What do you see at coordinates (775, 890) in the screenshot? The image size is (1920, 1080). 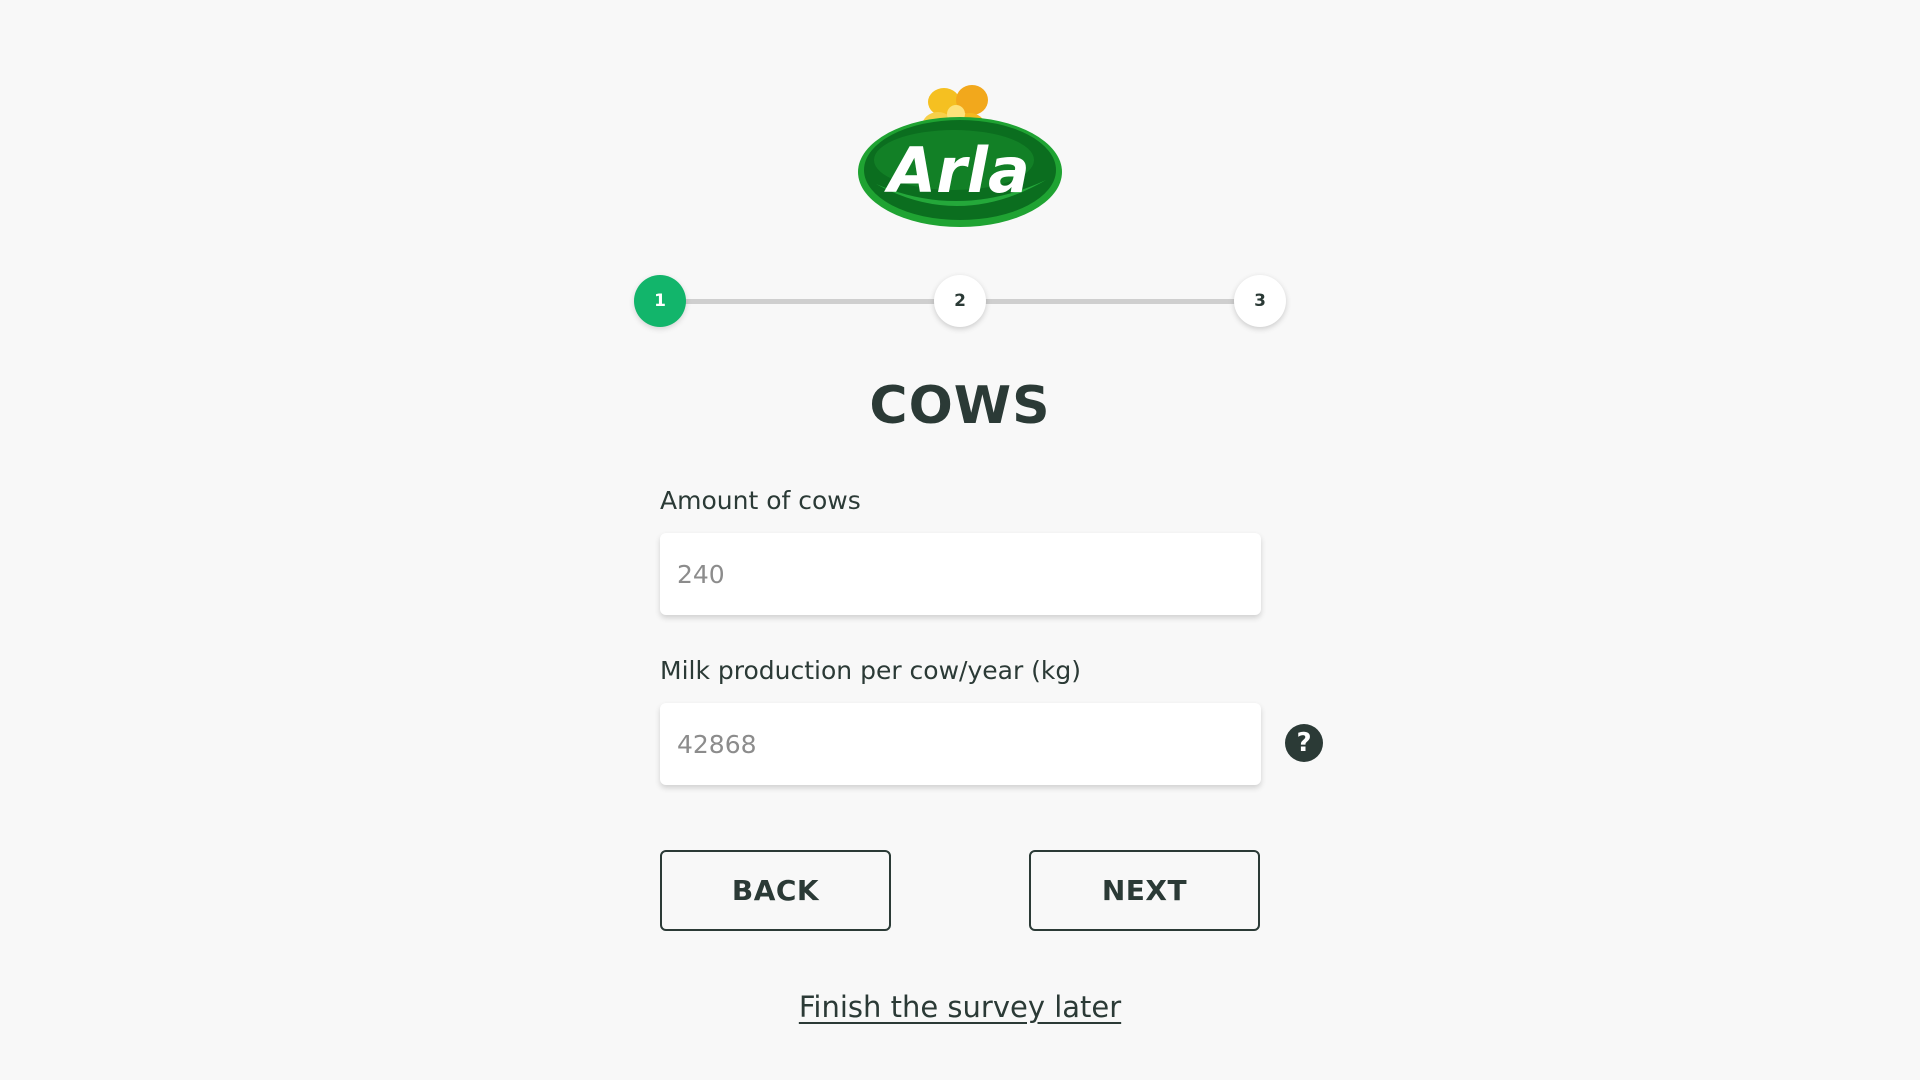 I see `back-button: BACK` at bounding box center [775, 890].